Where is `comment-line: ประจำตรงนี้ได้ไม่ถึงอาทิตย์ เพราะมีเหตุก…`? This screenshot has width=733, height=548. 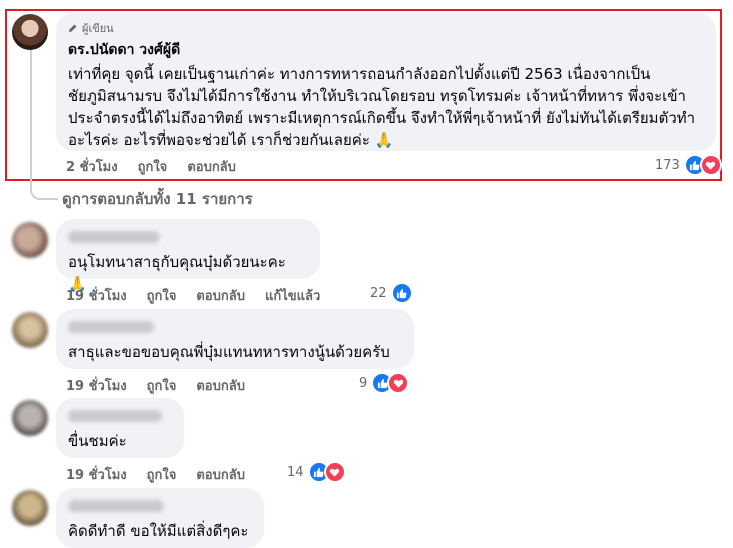 comment-line: ประจำตรงนี้ได้ไม่ถึงอาทิตย์ เพราะมีเหตุก… is located at coordinates (382, 118).